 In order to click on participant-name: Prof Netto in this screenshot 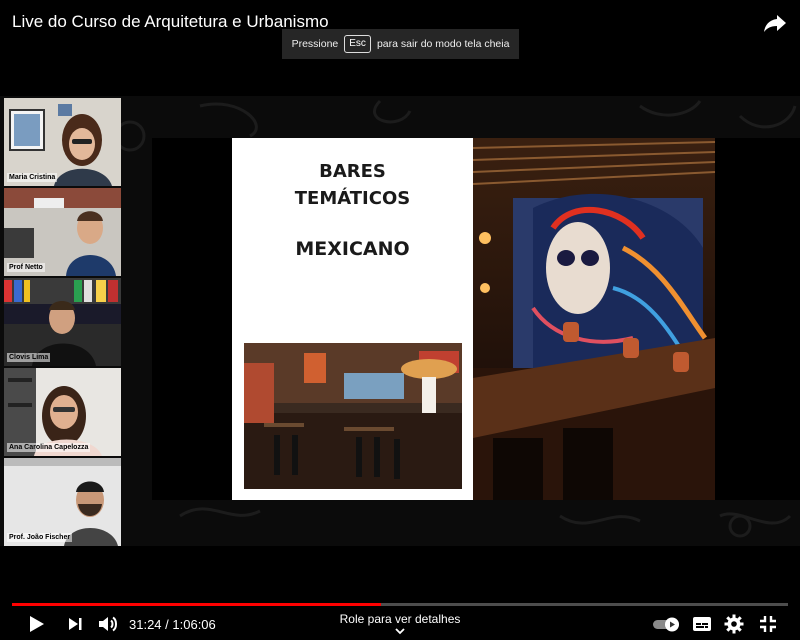, I will do `click(26, 267)`.